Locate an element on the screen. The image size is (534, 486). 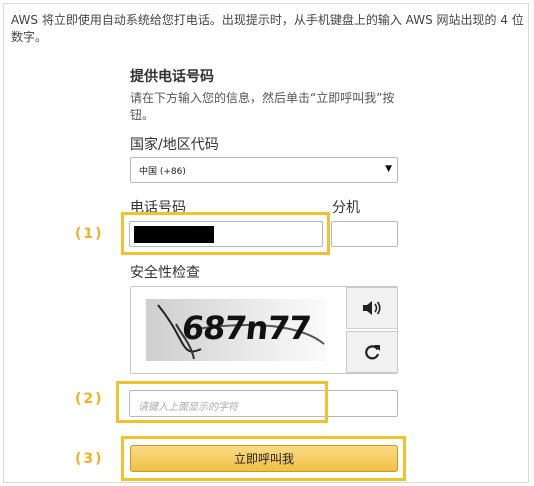
chevron-down-icon: ▼ is located at coordinates (388, 169).